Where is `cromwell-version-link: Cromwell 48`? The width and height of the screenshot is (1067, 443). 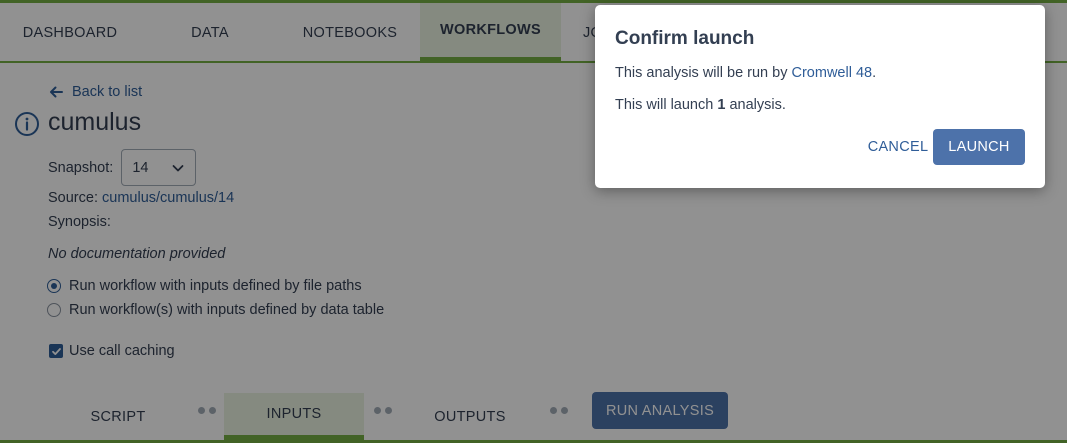
cromwell-version-link: Cromwell 48 is located at coordinates (832, 73).